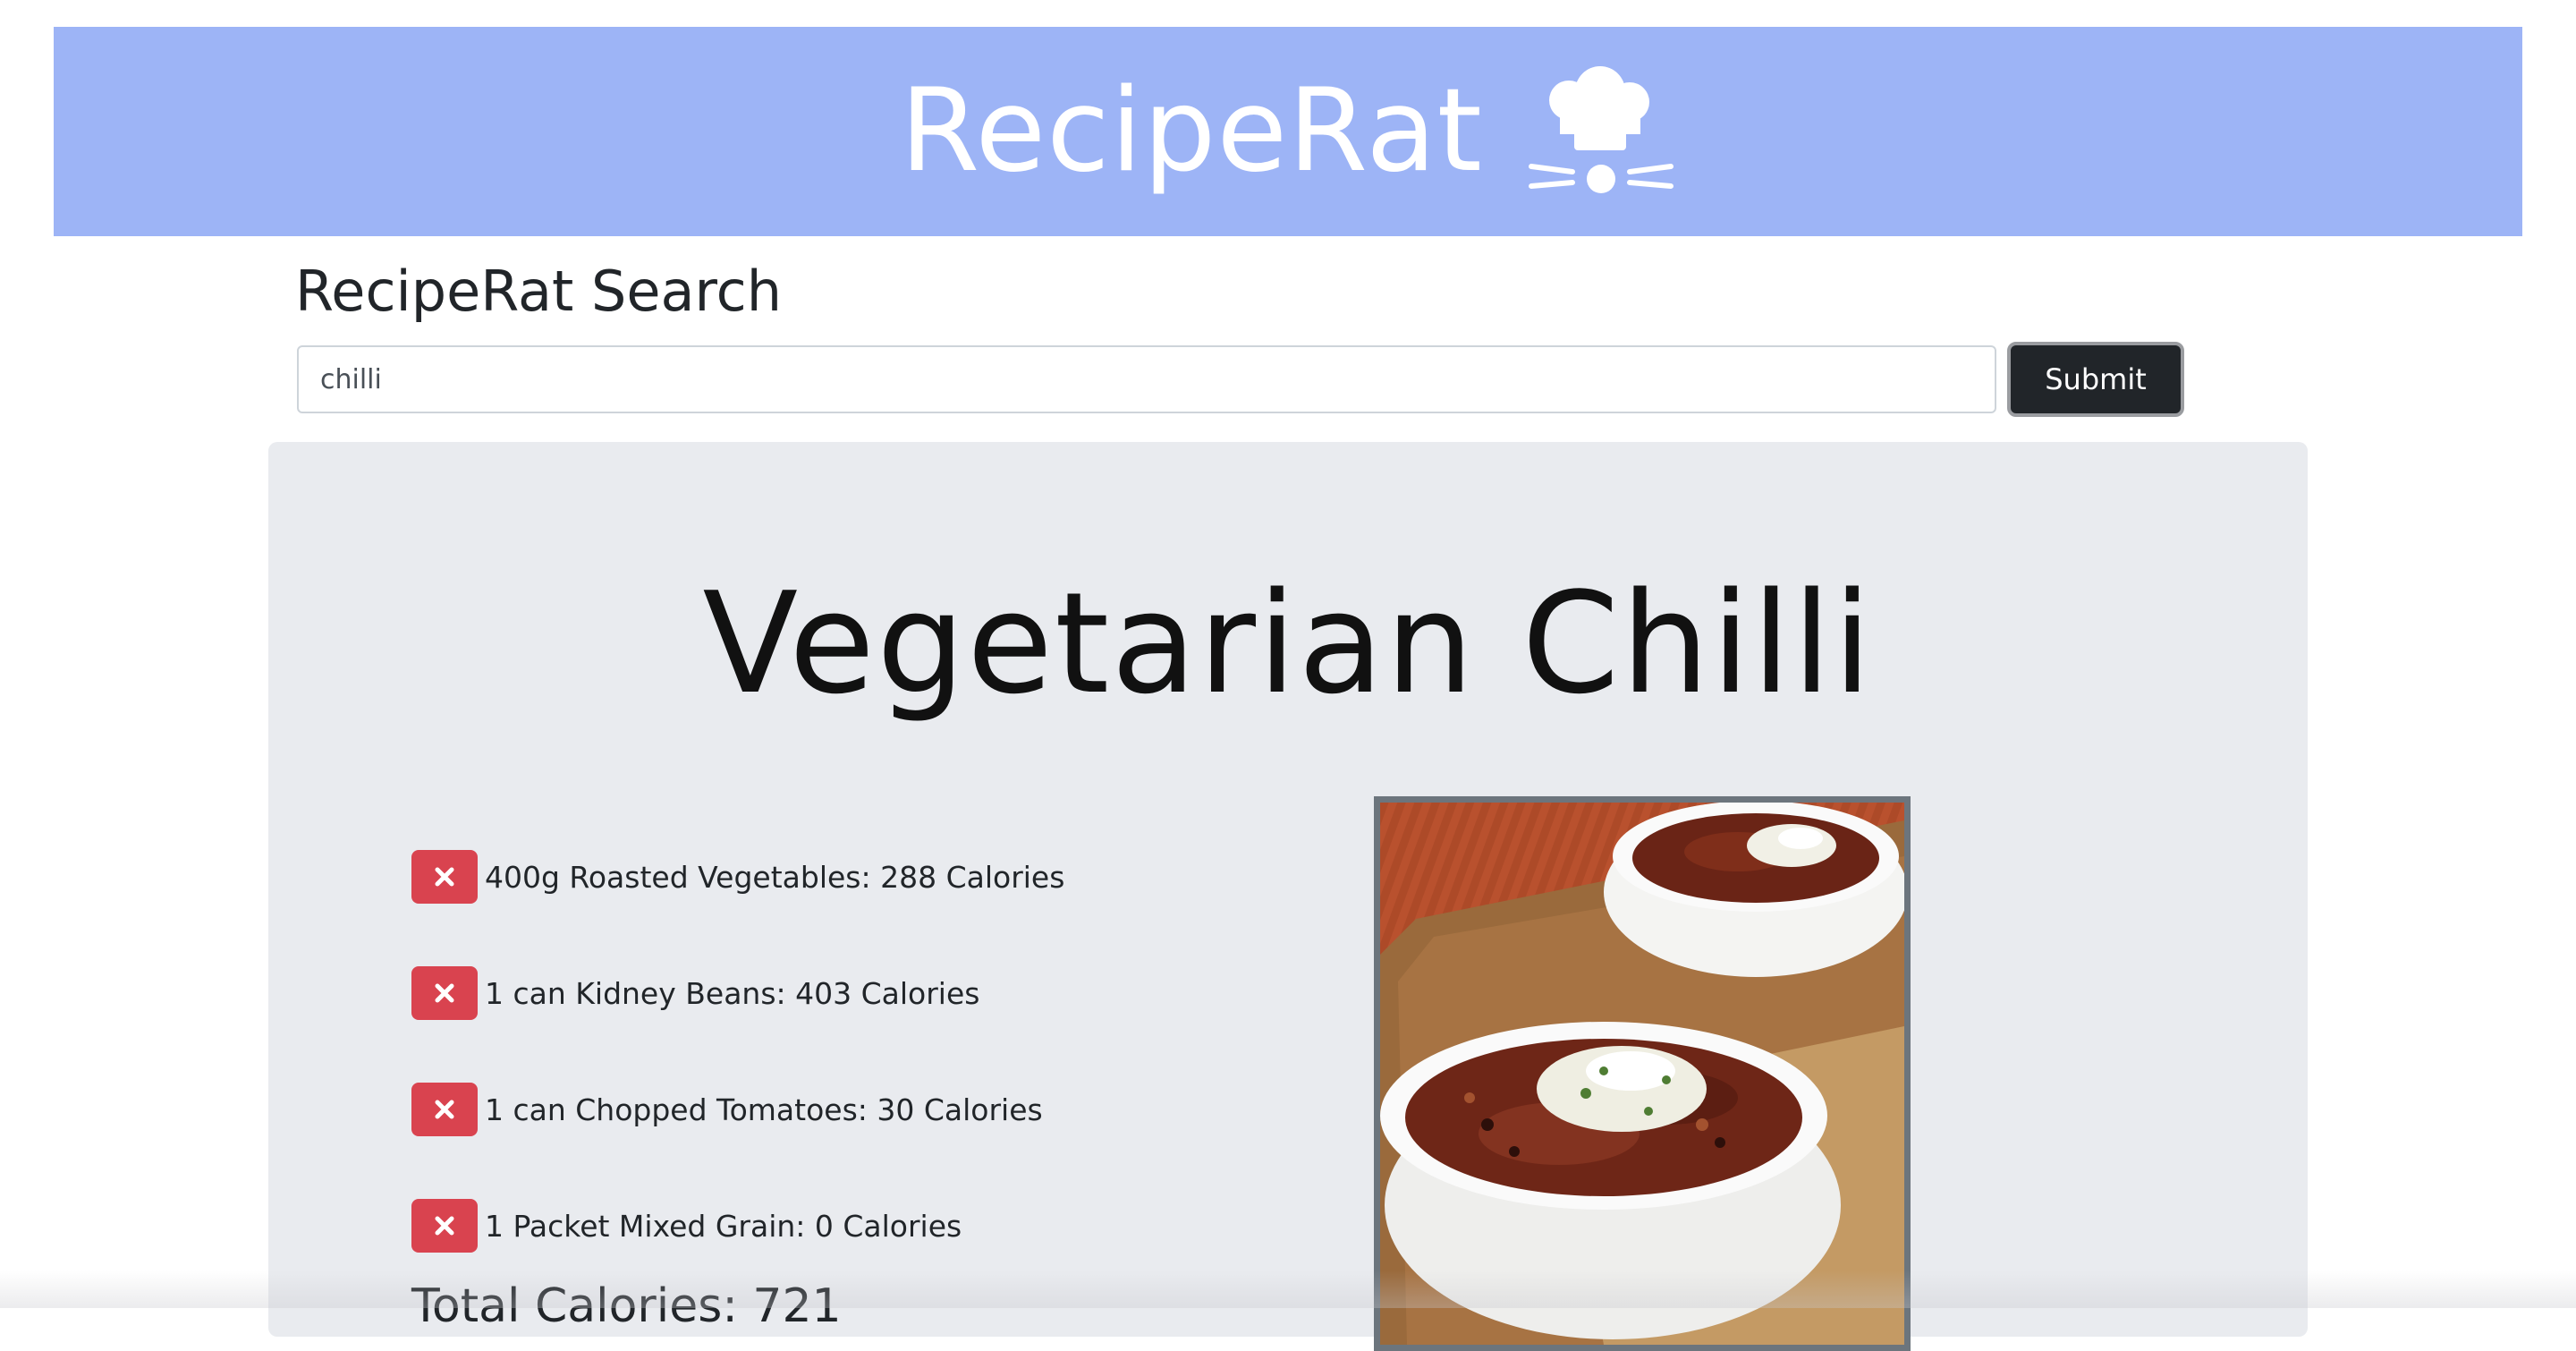 The height and width of the screenshot is (1351, 2576). What do you see at coordinates (723, 1226) in the screenshot?
I see `ingredient-text: 1 Packet Mixed Grain: 0 Calories` at bounding box center [723, 1226].